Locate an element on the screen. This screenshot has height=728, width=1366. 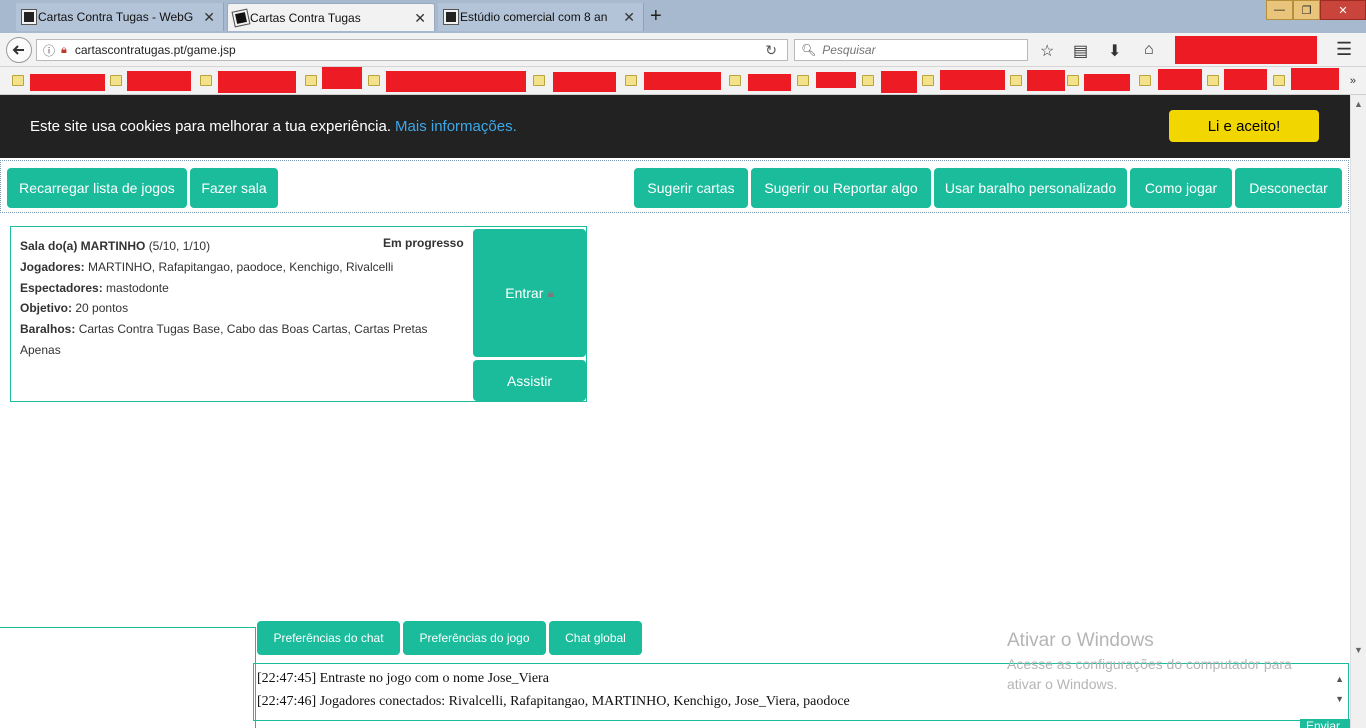
send-button: Enviar is located at coordinates (1325, 723).